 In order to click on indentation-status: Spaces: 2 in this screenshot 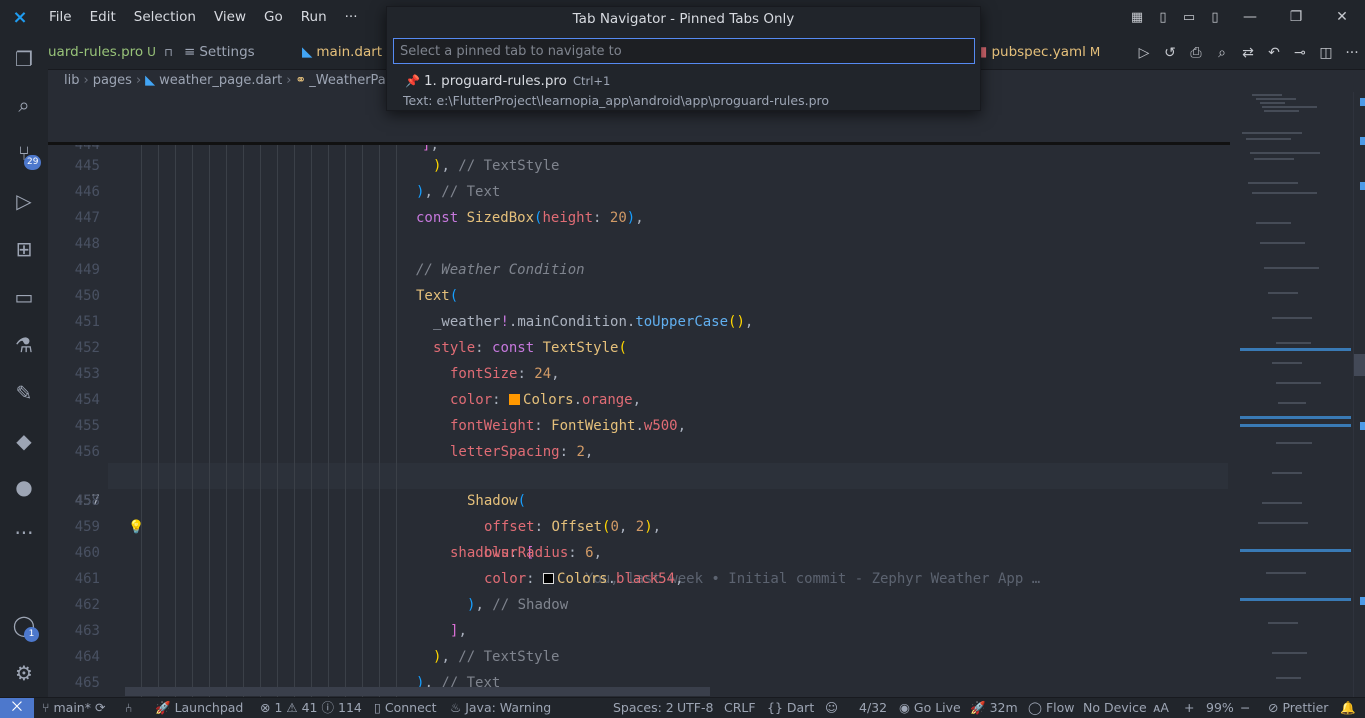, I will do `click(643, 708)`.